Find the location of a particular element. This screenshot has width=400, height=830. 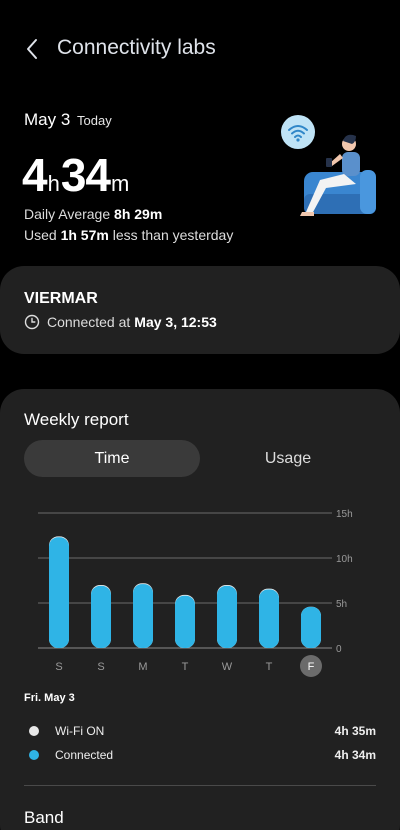

total-time: 4h34m is located at coordinates (76, 175).